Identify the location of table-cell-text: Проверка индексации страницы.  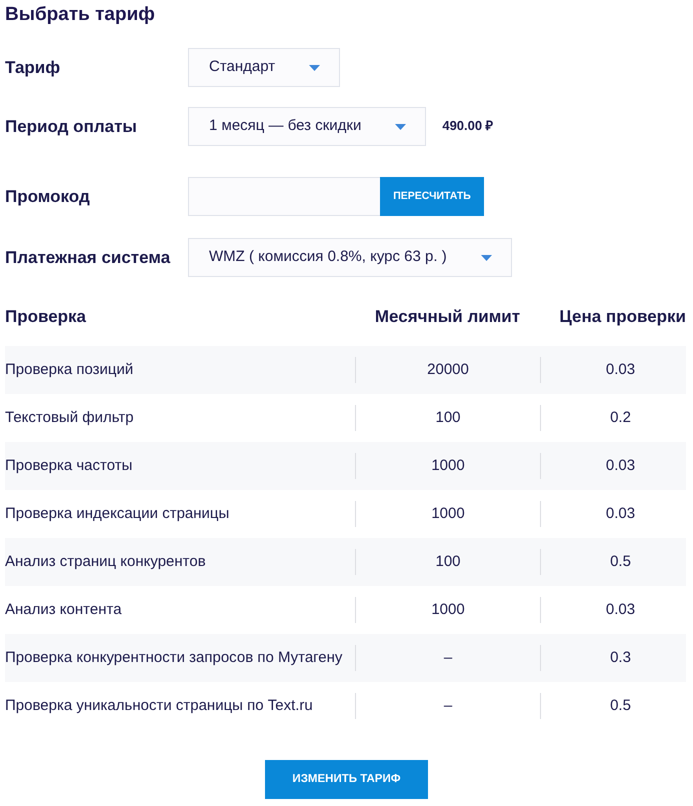
(117, 514).